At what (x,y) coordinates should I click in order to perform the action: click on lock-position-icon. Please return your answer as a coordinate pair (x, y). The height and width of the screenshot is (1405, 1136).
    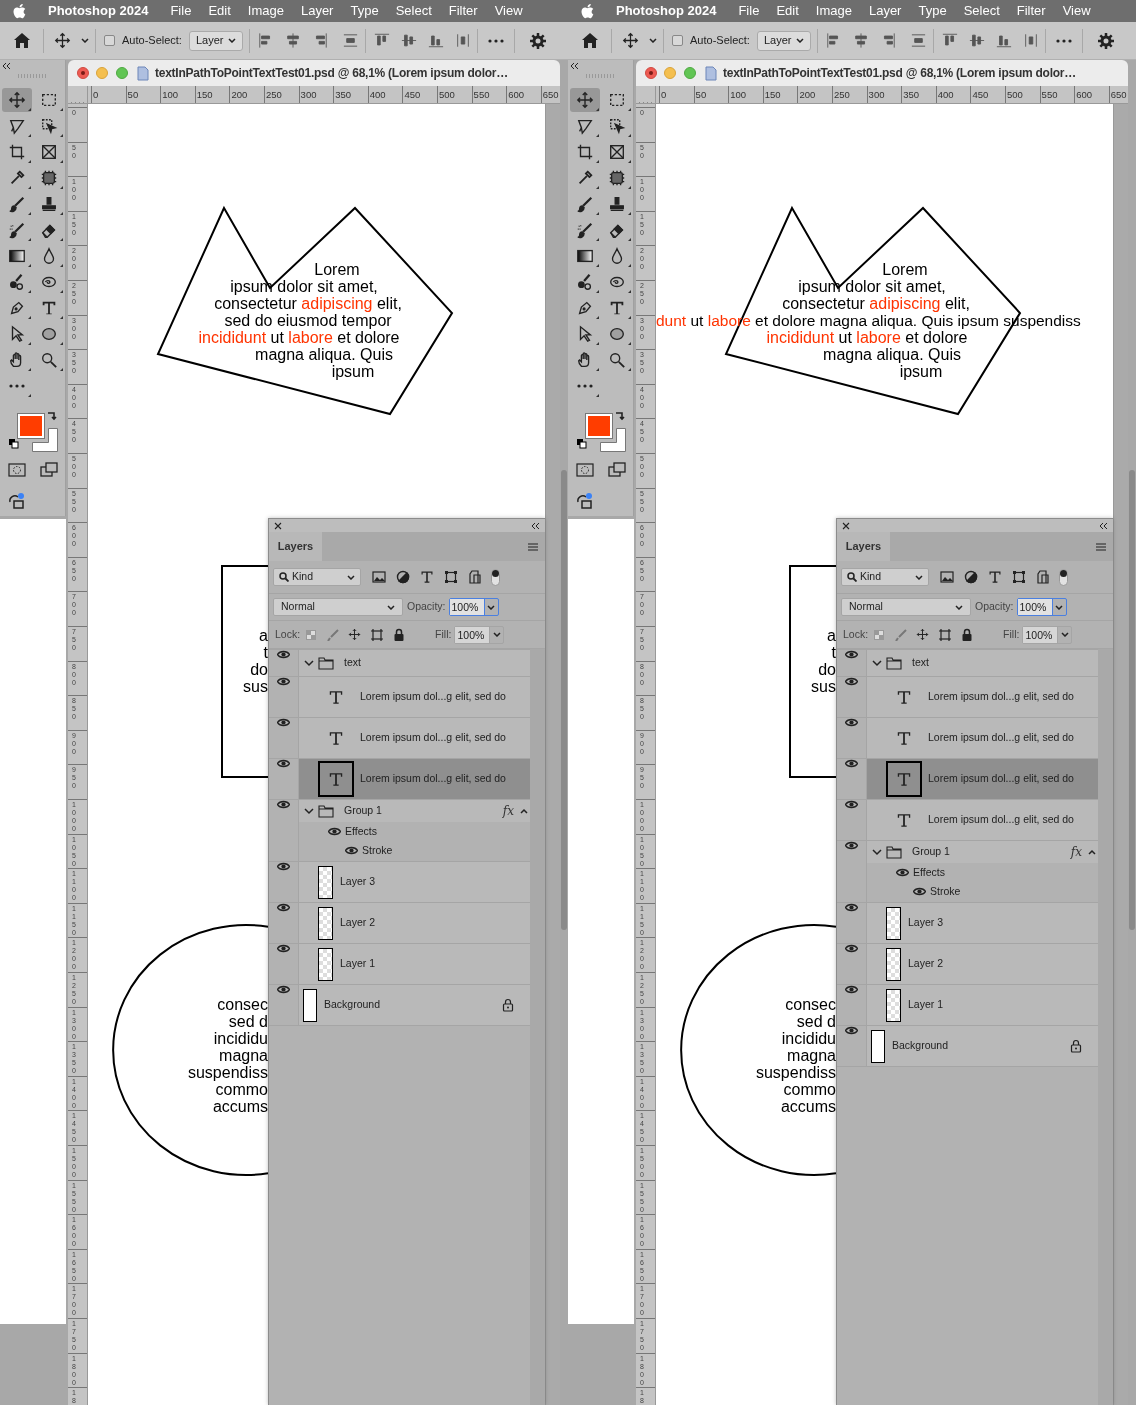
    Looking at the image, I should click on (923, 634).